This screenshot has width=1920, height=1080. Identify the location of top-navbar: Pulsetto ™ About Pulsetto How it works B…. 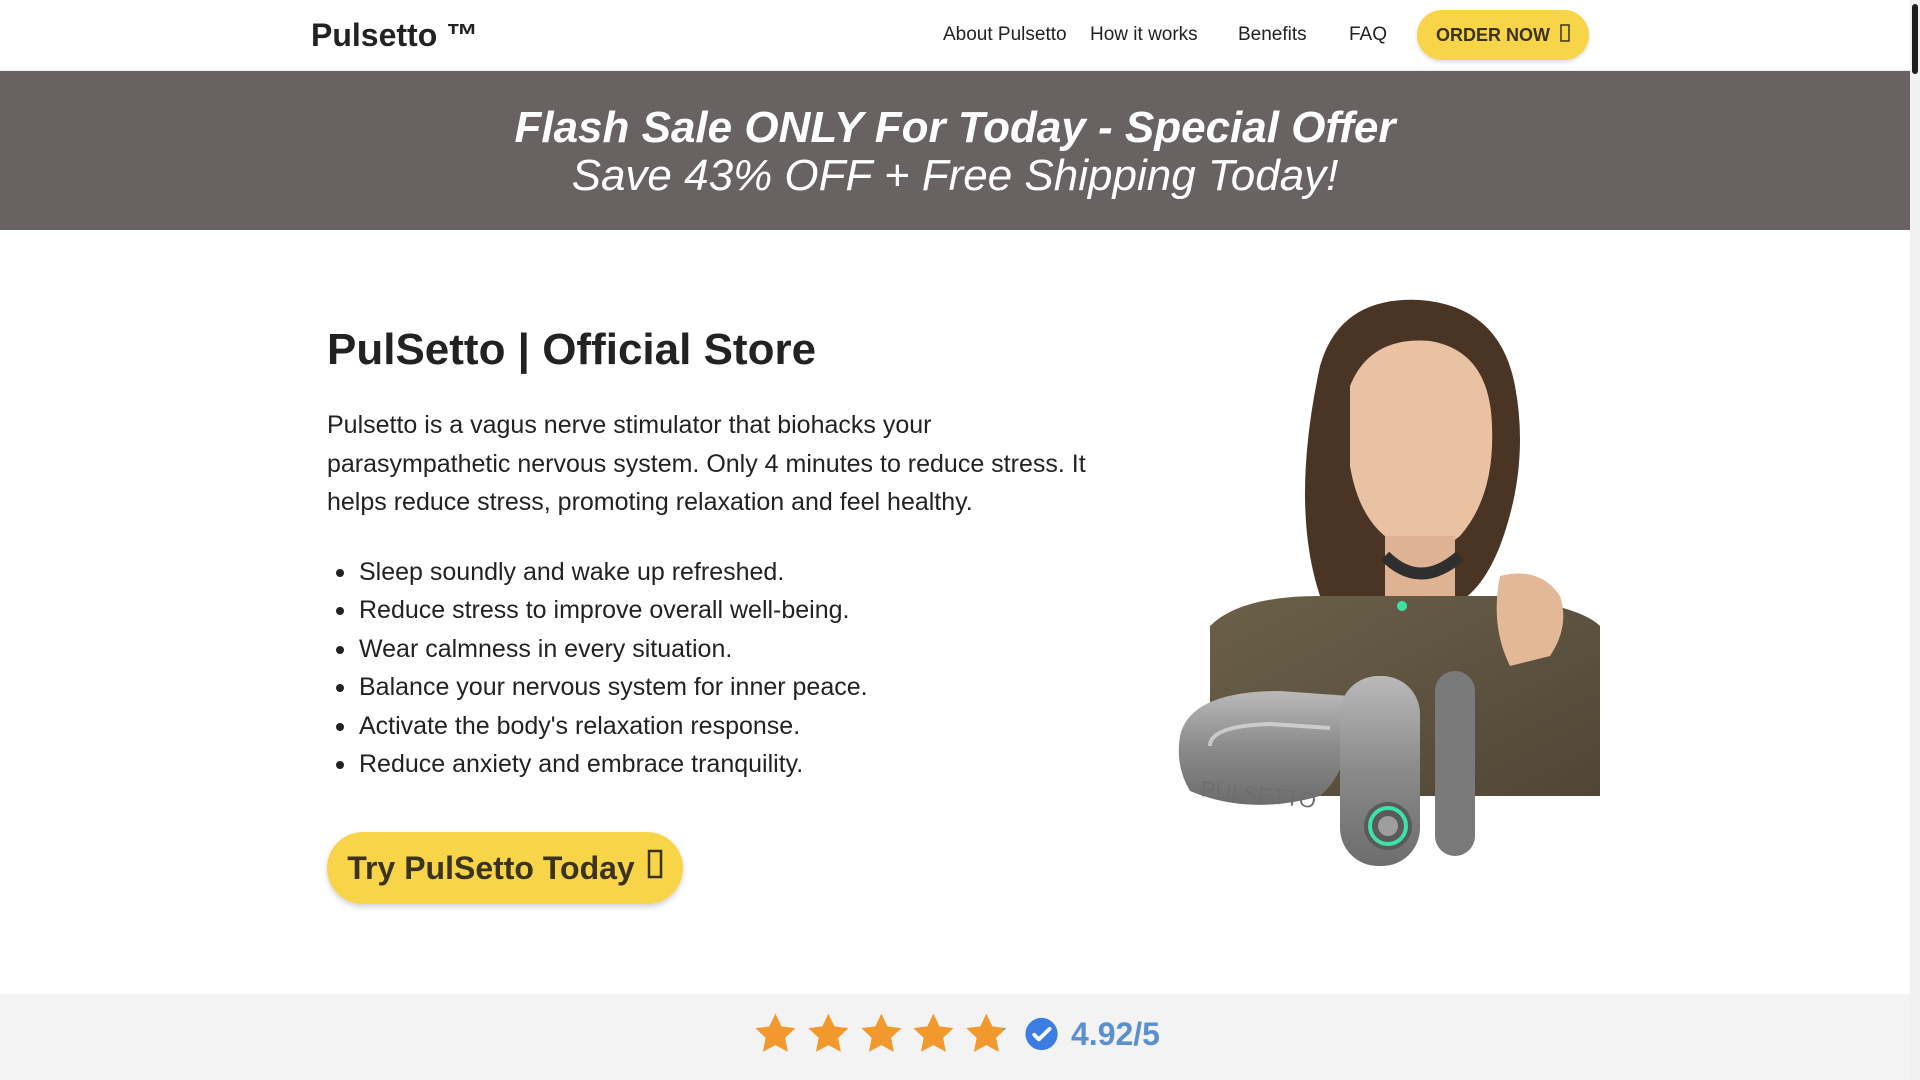
(955, 35).